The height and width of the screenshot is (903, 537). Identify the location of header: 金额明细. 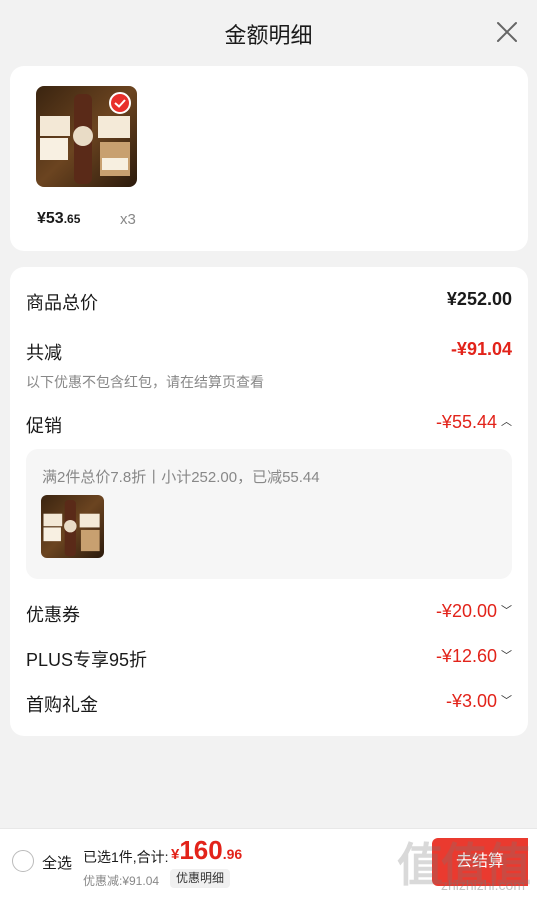
(268, 32).